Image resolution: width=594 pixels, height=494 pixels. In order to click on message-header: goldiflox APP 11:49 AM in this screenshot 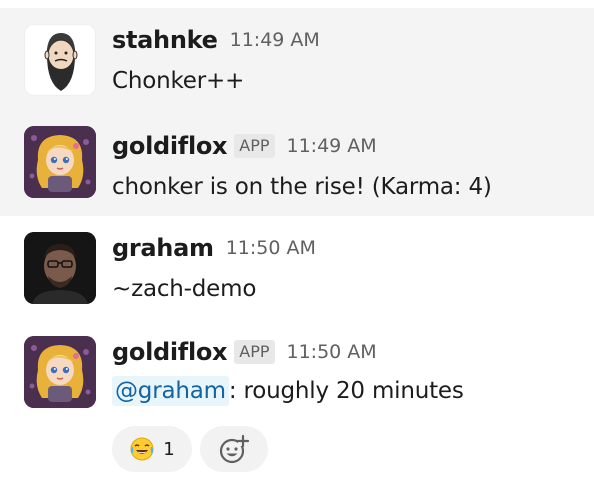, I will do `click(244, 146)`.